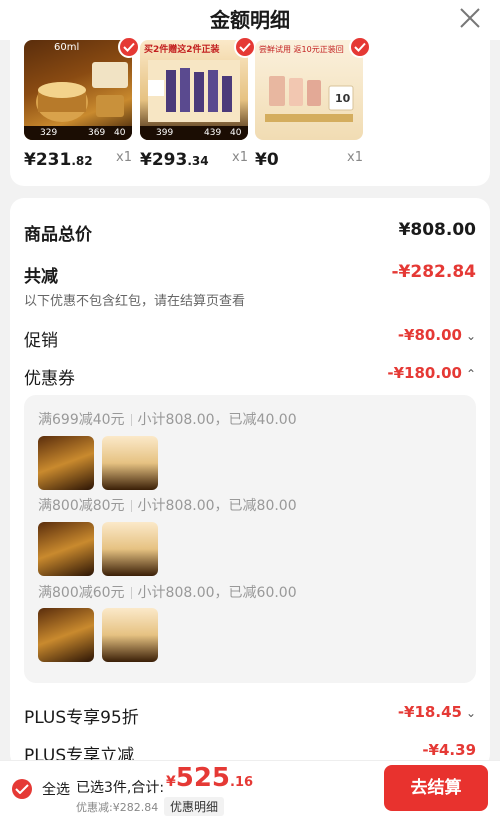 This screenshot has height=829, width=500. I want to click on plus-discount-row: -¥18.45 ⌄, so click(437, 712).